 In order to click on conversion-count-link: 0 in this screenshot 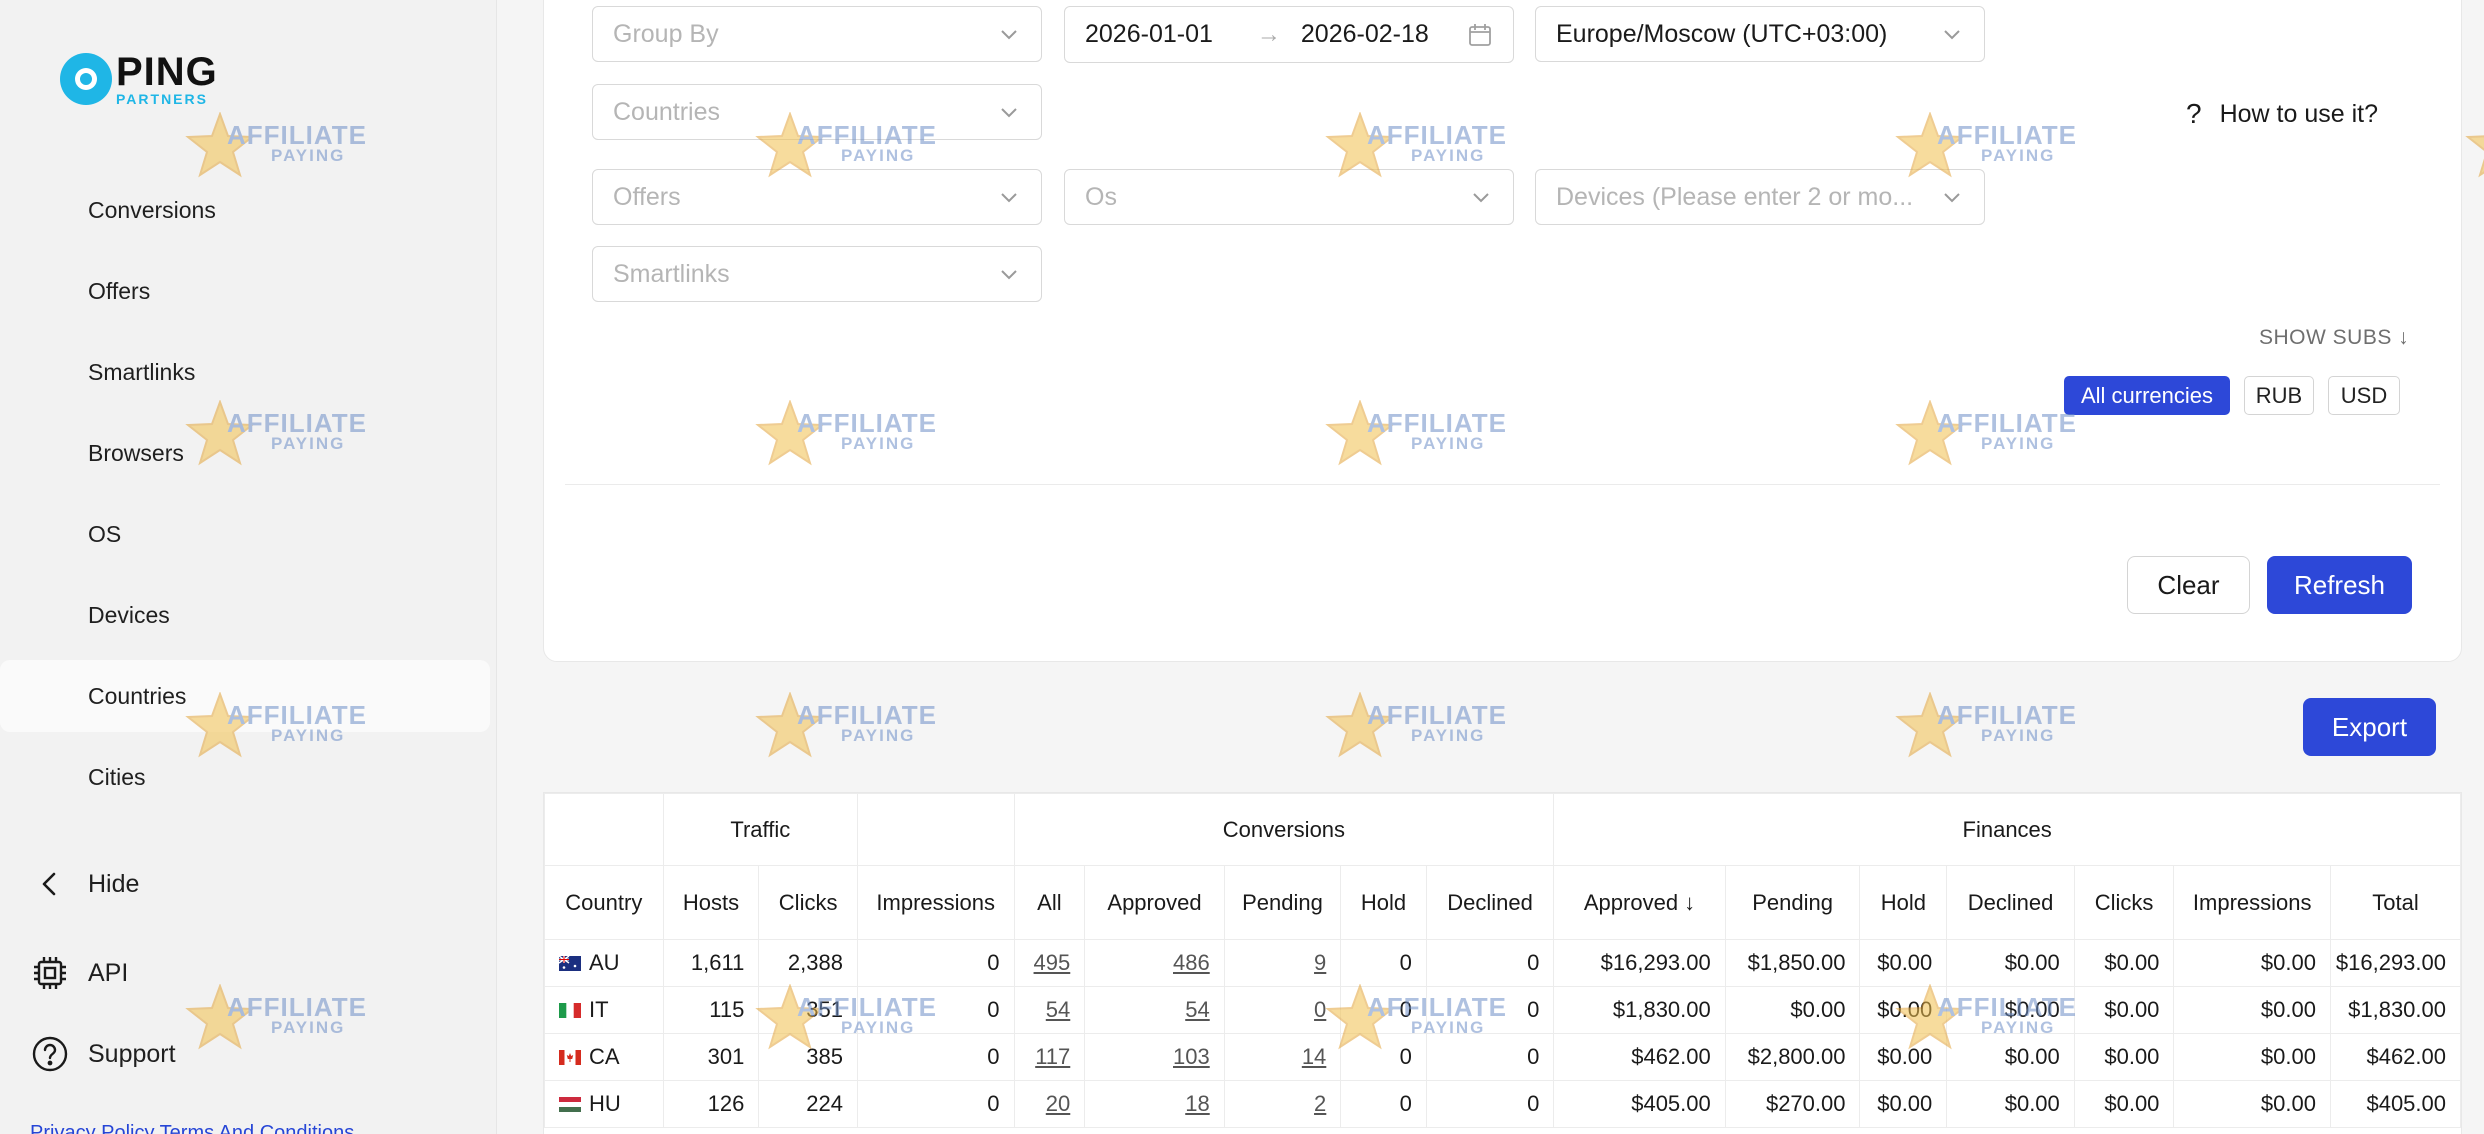, I will do `click(1320, 1009)`.